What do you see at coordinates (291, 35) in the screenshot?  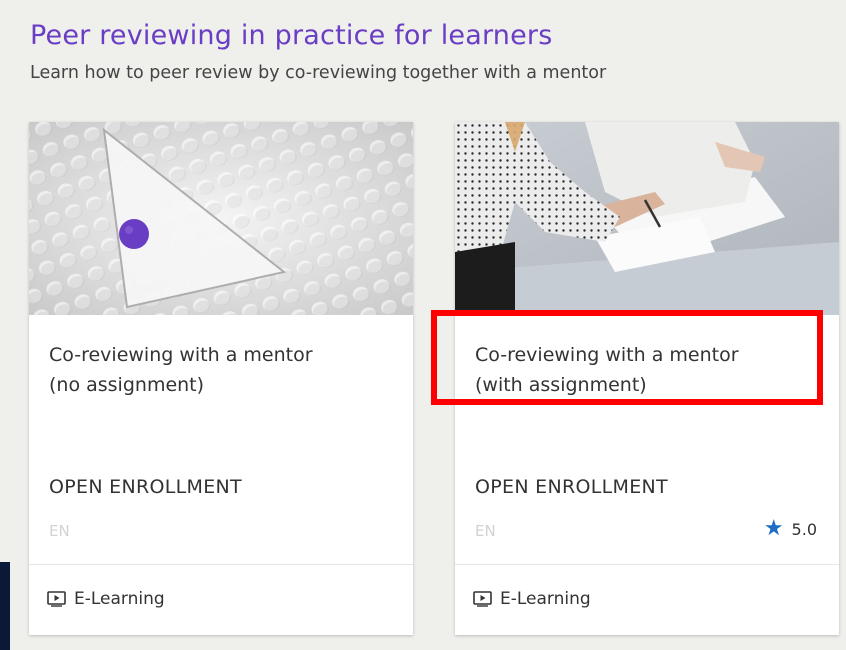 I see `section-title: Peer reviewing in practice for learners` at bounding box center [291, 35].